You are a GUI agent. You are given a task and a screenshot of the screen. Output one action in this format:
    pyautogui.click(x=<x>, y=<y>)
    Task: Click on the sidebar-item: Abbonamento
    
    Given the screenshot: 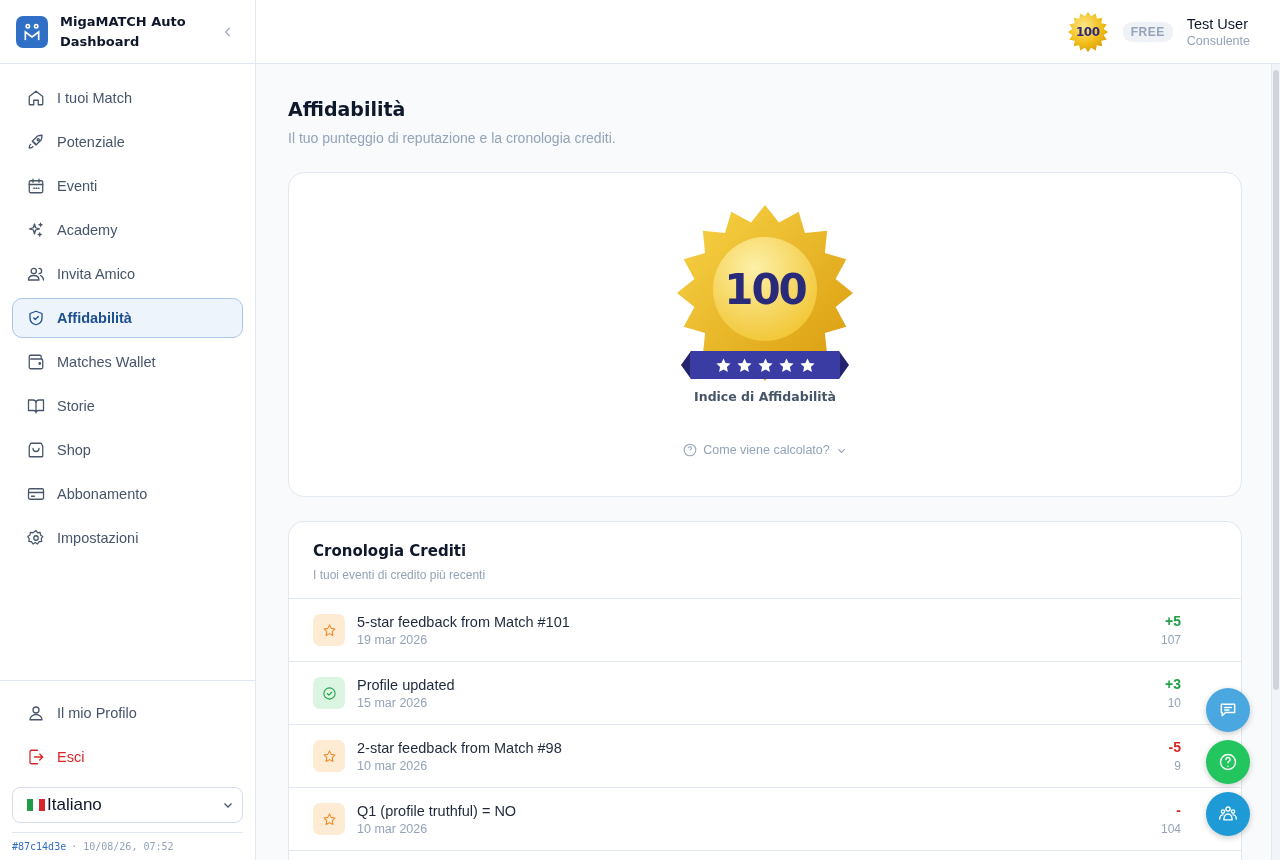 What is the action you would take?
    pyautogui.click(x=127, y=494)
    